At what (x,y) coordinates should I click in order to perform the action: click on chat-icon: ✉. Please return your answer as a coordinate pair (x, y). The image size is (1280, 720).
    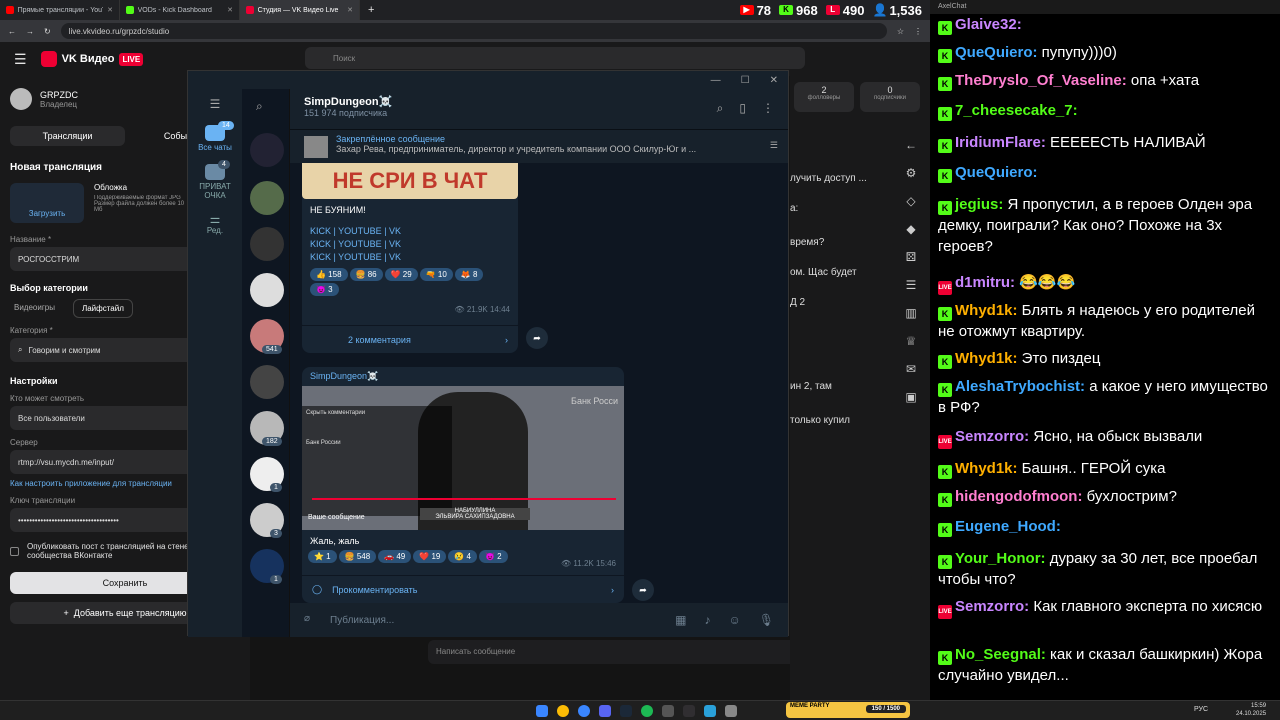
    Looking at the image, I should click on (911, 369).